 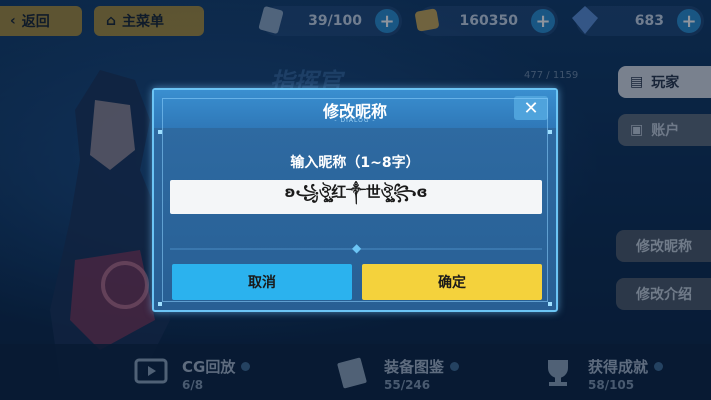 What do you see at coordinates (355, 163) in the screenshot?
I see `nickname-prompt: 输入昵称（1~8字）` at bounding box center [355, 163].